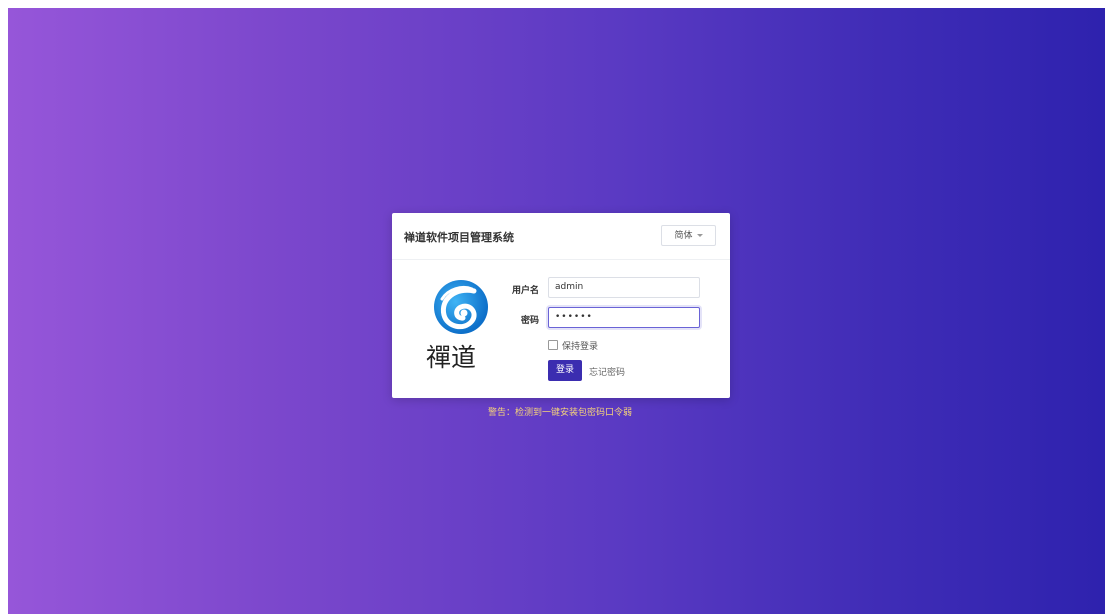 Image resolution: width=1105 pixels, height=614 pixels. What do you see at coordinates (459, 237) in the screenshot?
I see `app-title: 禅道软件项目管理系统` at bounding box center [459, 237].